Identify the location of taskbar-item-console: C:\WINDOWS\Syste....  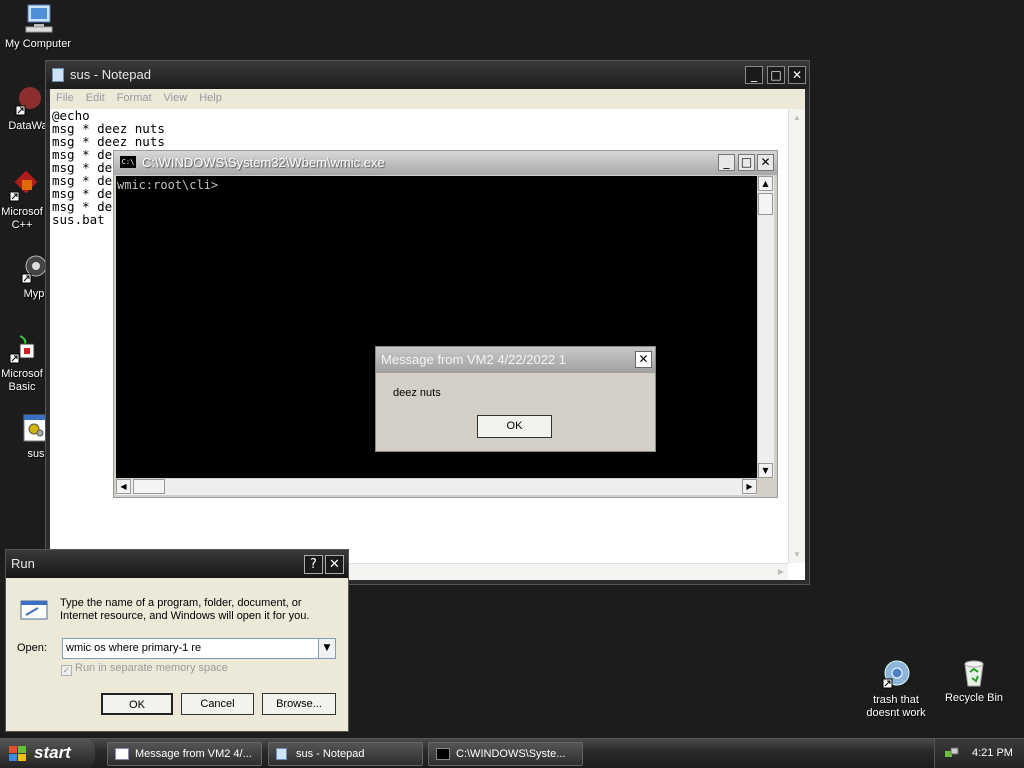
(505, 754).